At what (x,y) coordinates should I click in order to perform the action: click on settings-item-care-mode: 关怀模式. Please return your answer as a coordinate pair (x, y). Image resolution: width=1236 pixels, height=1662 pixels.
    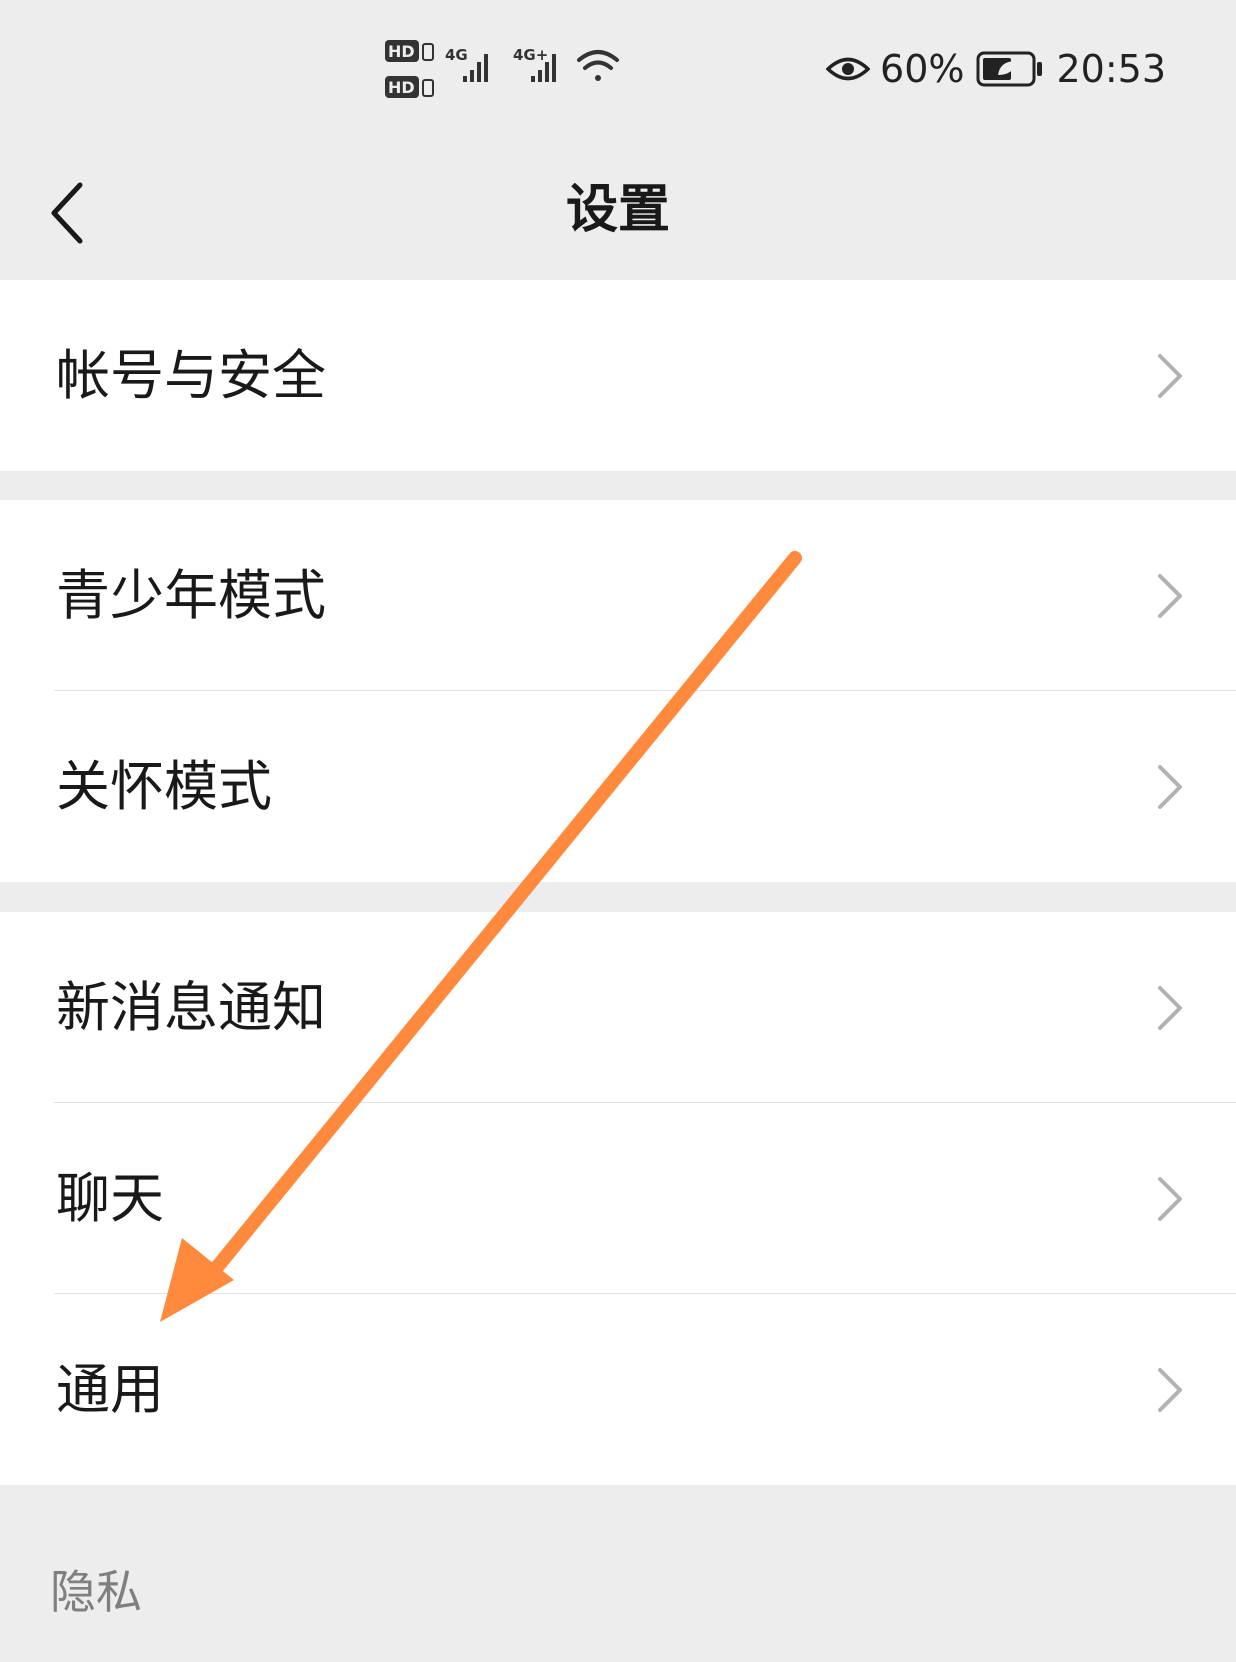
    Looking at the image, I should click on (618, 786).